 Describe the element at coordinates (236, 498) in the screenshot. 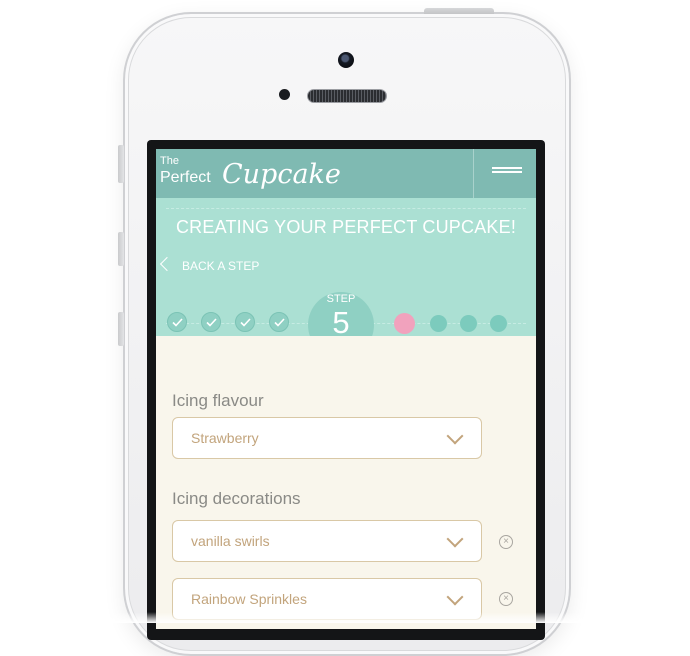

I see `icing-decorations-label: Icing decorations` at that location.